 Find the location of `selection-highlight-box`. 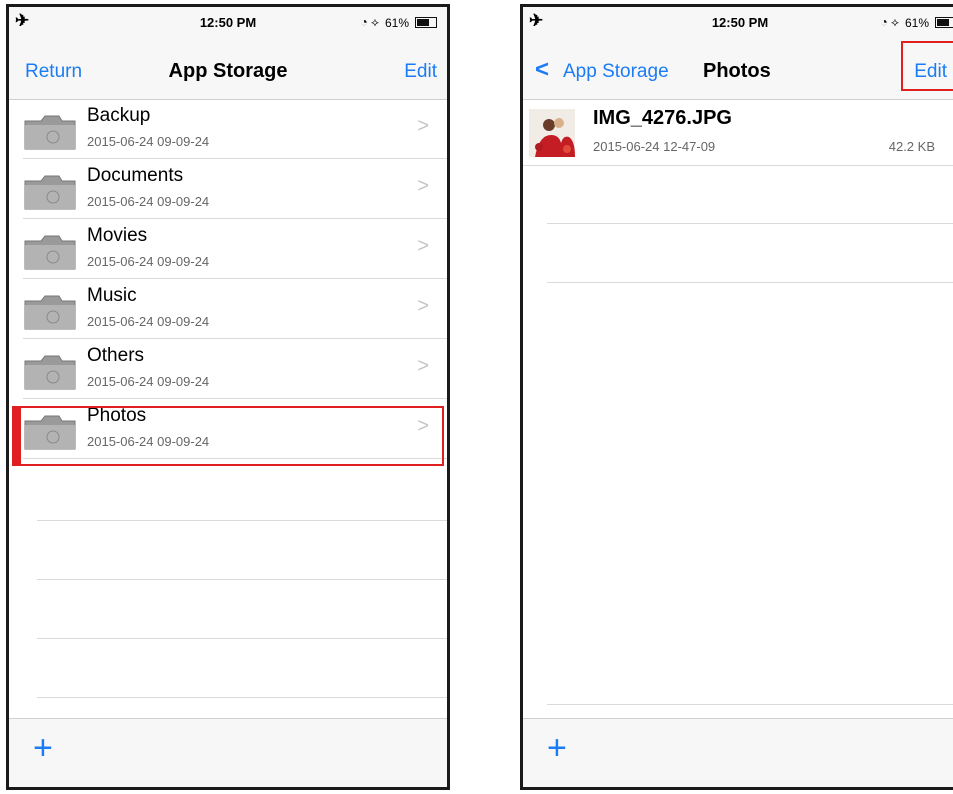

selection-highlight-box is located at coordinates (228, 436).